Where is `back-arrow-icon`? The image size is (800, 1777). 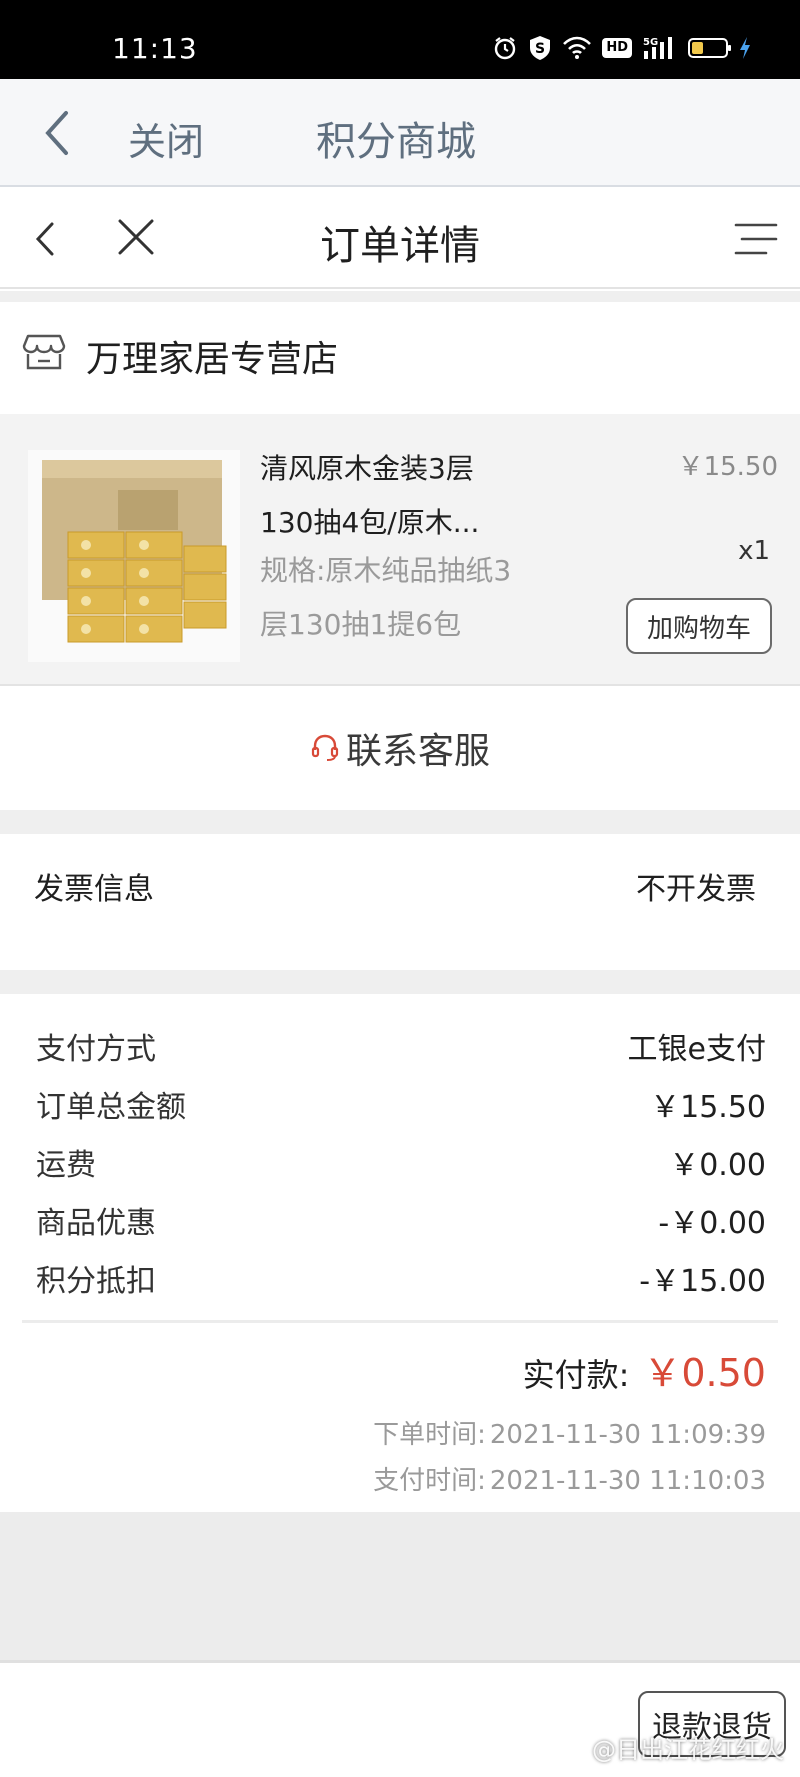
back-arrow-icon is located at coordinates (57, 135).